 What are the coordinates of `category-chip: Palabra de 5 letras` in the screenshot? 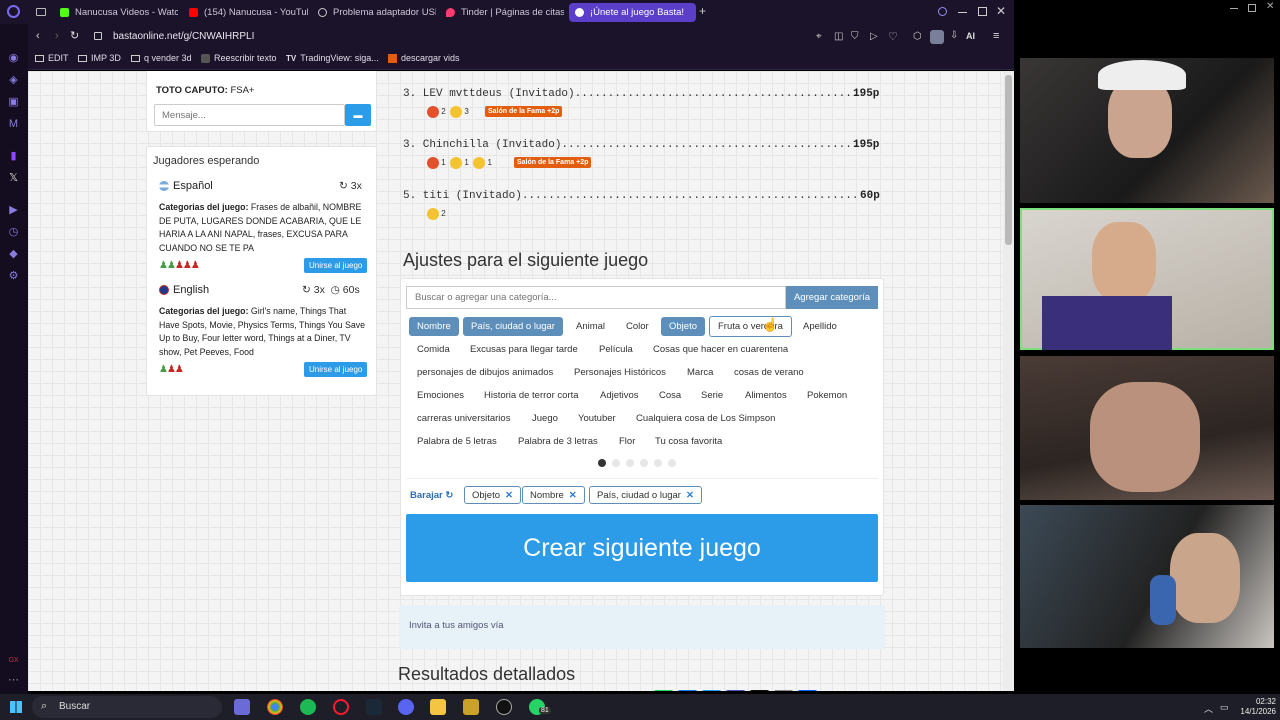 It's located at (457, 441).